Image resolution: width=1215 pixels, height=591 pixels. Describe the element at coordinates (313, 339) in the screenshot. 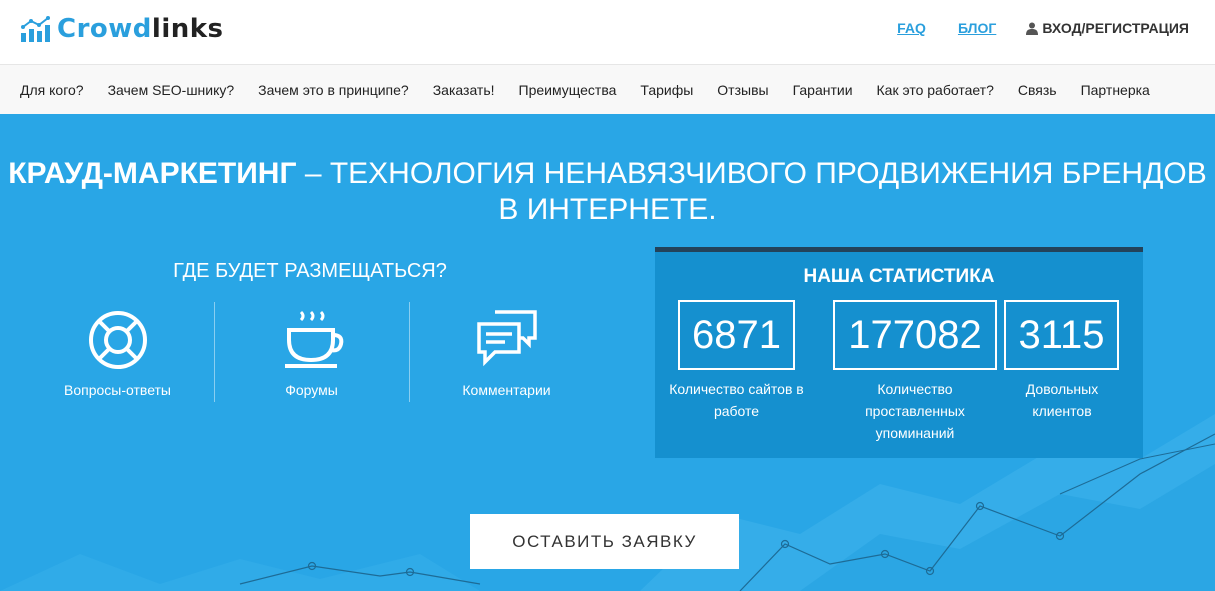

I see `coffee-cup-icon` at that location.